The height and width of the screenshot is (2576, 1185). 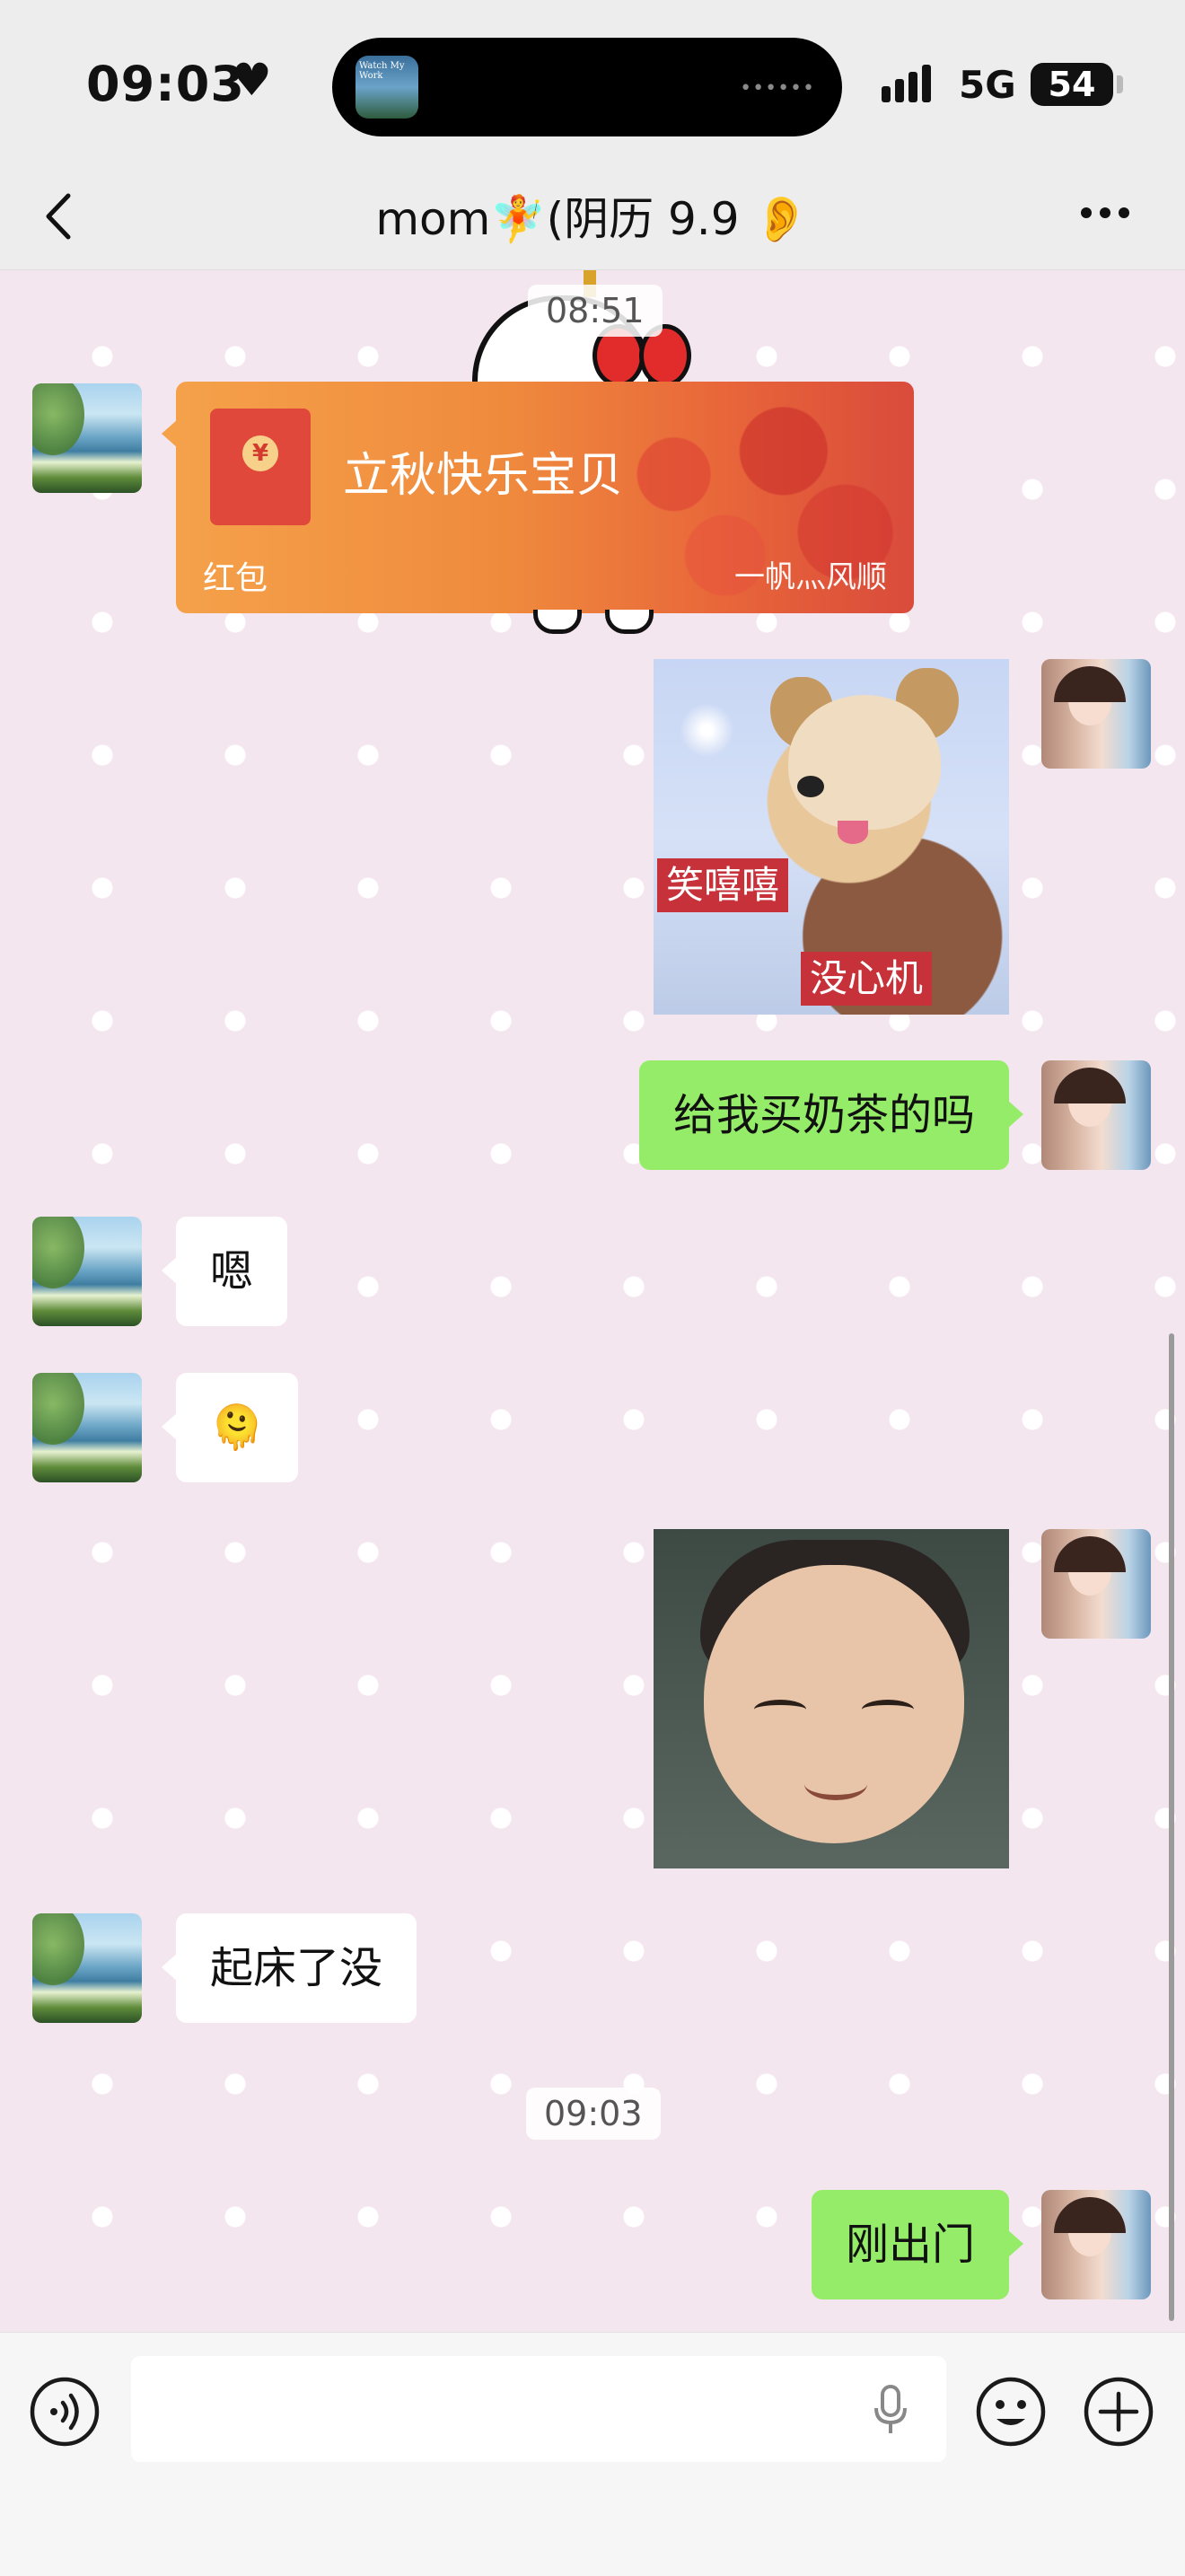 What do you see at coordinates (289, 1968) in the screenshot?
I see `message-bubble-in: 起床了没` at bounding box center [289, 1968].